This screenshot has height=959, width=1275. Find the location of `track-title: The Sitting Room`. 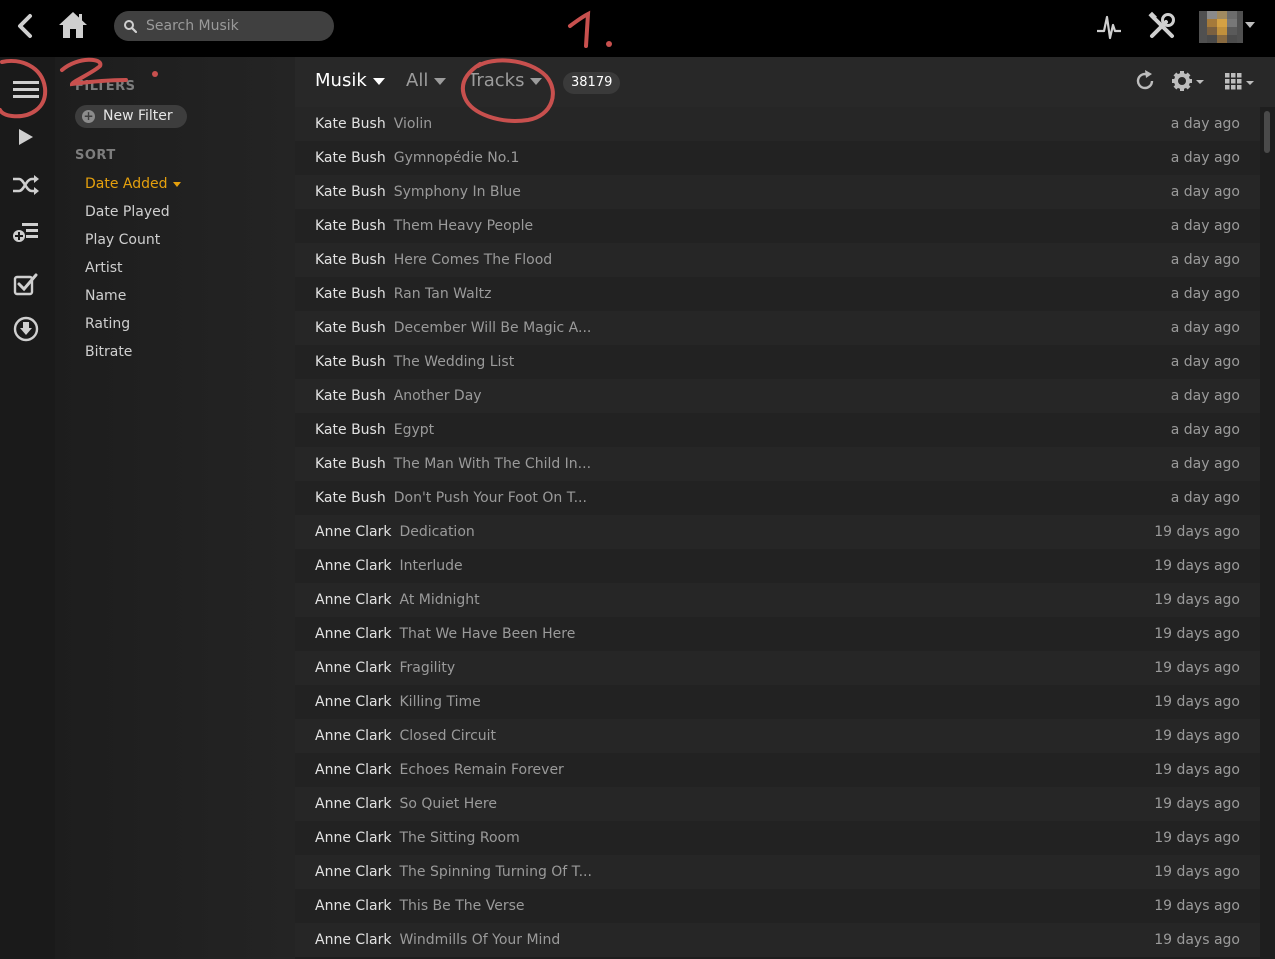

track-title: The Sitting Room is located at coordinates (459, 838).